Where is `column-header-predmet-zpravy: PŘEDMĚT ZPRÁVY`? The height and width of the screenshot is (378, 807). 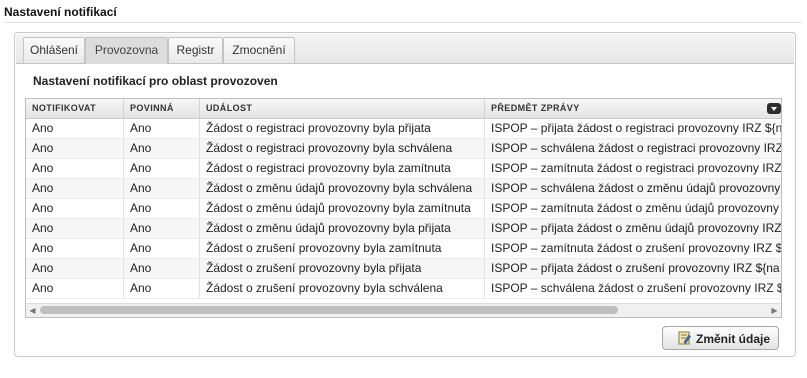 column-header-predmet-zpravy: PŘEDMĚT ZPRÁVY is located at coordinates (633, 108).